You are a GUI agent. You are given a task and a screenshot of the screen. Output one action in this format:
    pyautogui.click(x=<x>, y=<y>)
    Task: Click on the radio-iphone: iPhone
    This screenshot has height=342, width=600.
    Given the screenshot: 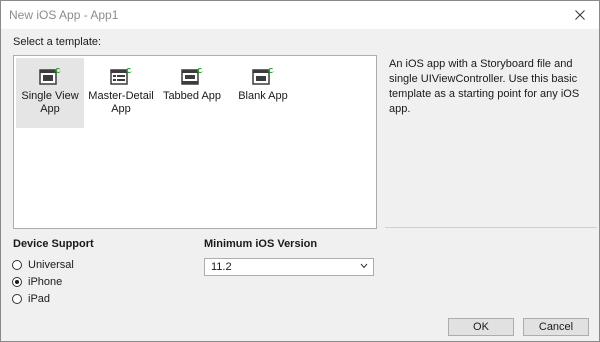 What is the action you would take?
    pyautogui.click(x=37, y=282)
    